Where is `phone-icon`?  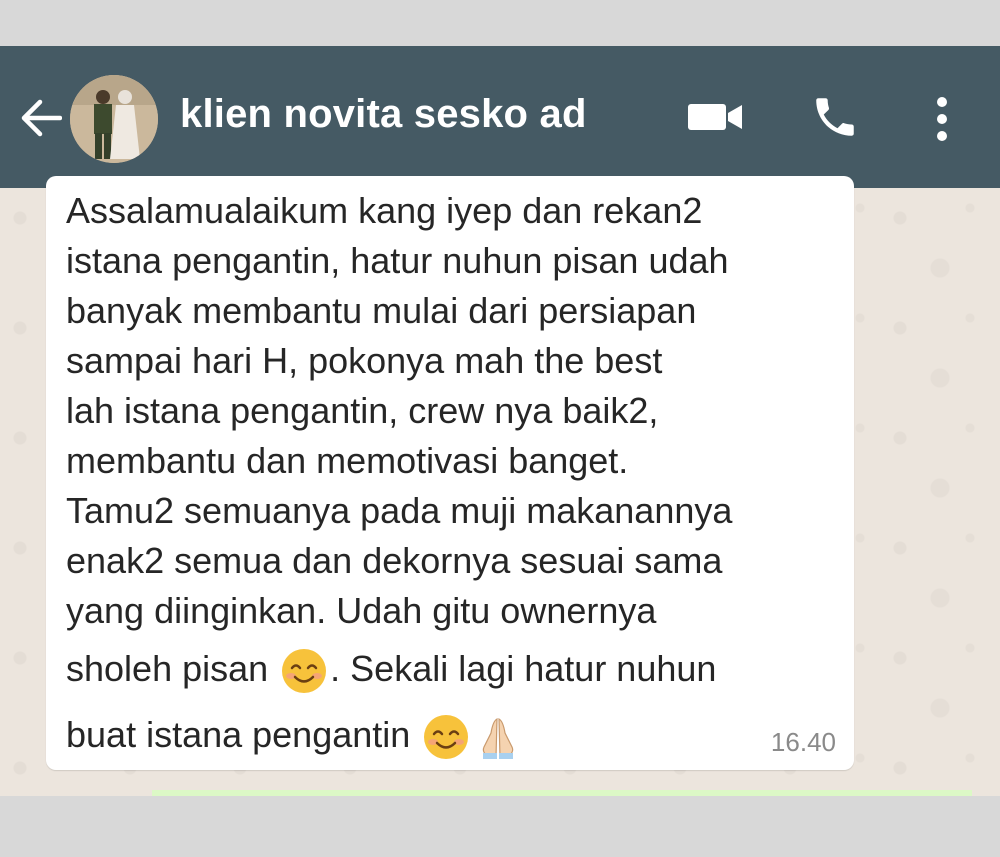
phone-icon is located at coordinates (835, 117).